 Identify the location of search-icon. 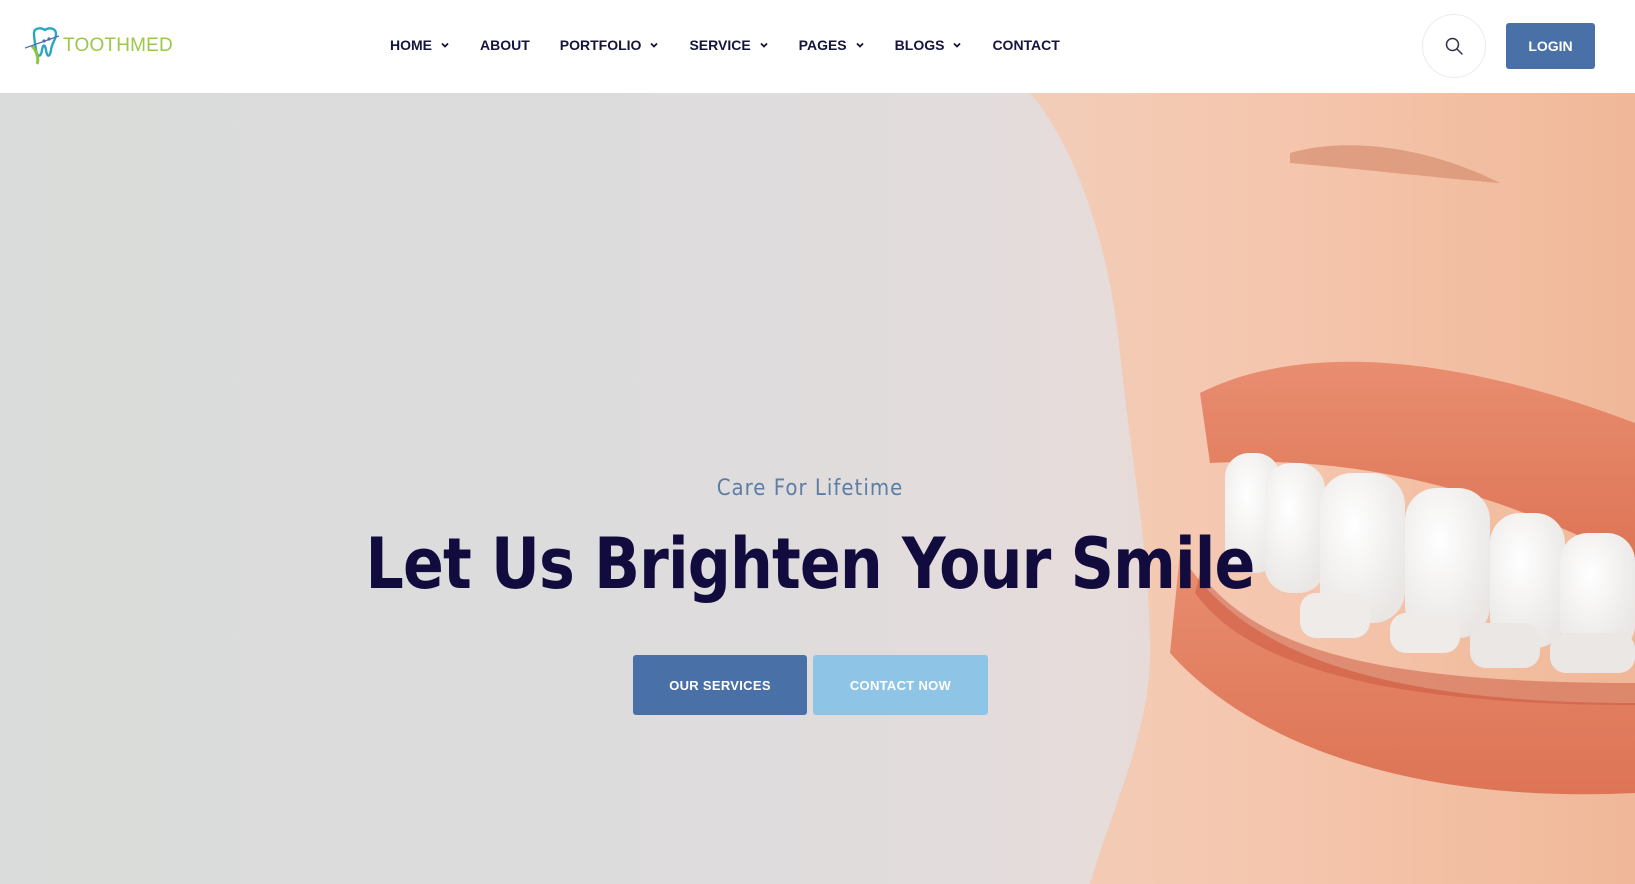
(1454, 46).